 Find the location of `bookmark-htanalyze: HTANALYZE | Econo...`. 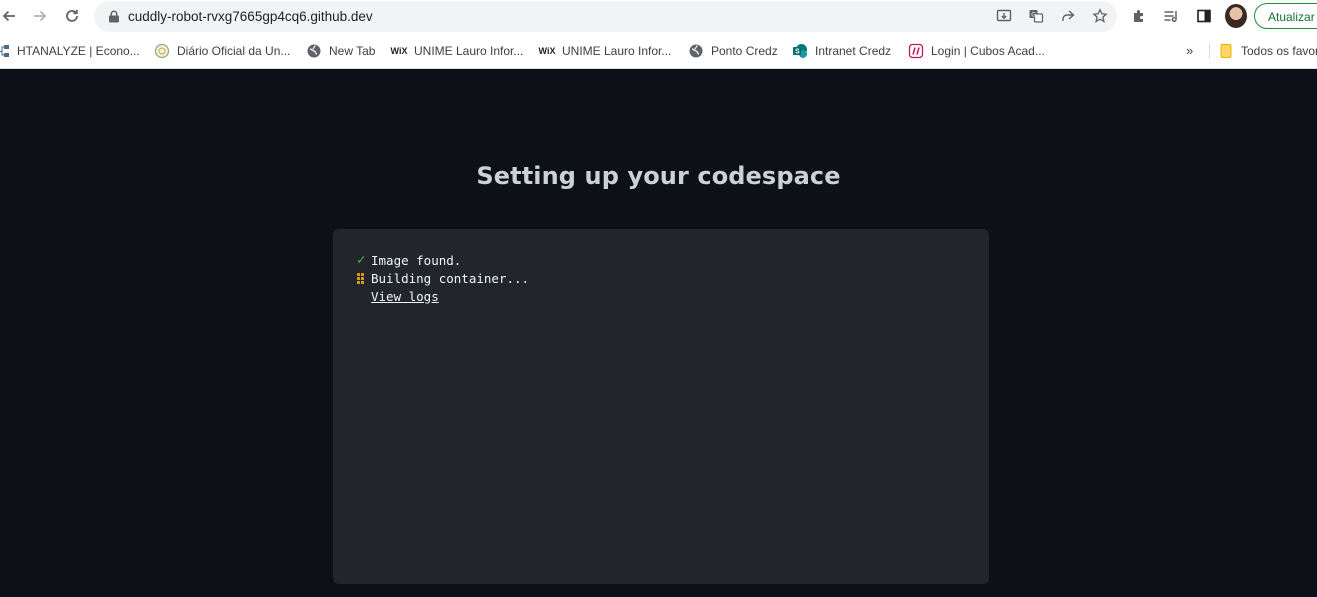

bookmark-htanalyze: HTANALYZE | Econo... is located at coordinates (70, 51).